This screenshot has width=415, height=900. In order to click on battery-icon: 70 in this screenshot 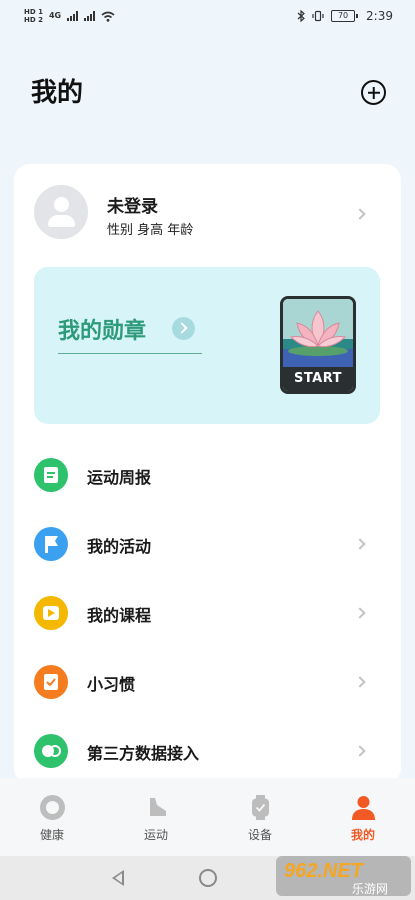, I will do `click(345, 16)`.